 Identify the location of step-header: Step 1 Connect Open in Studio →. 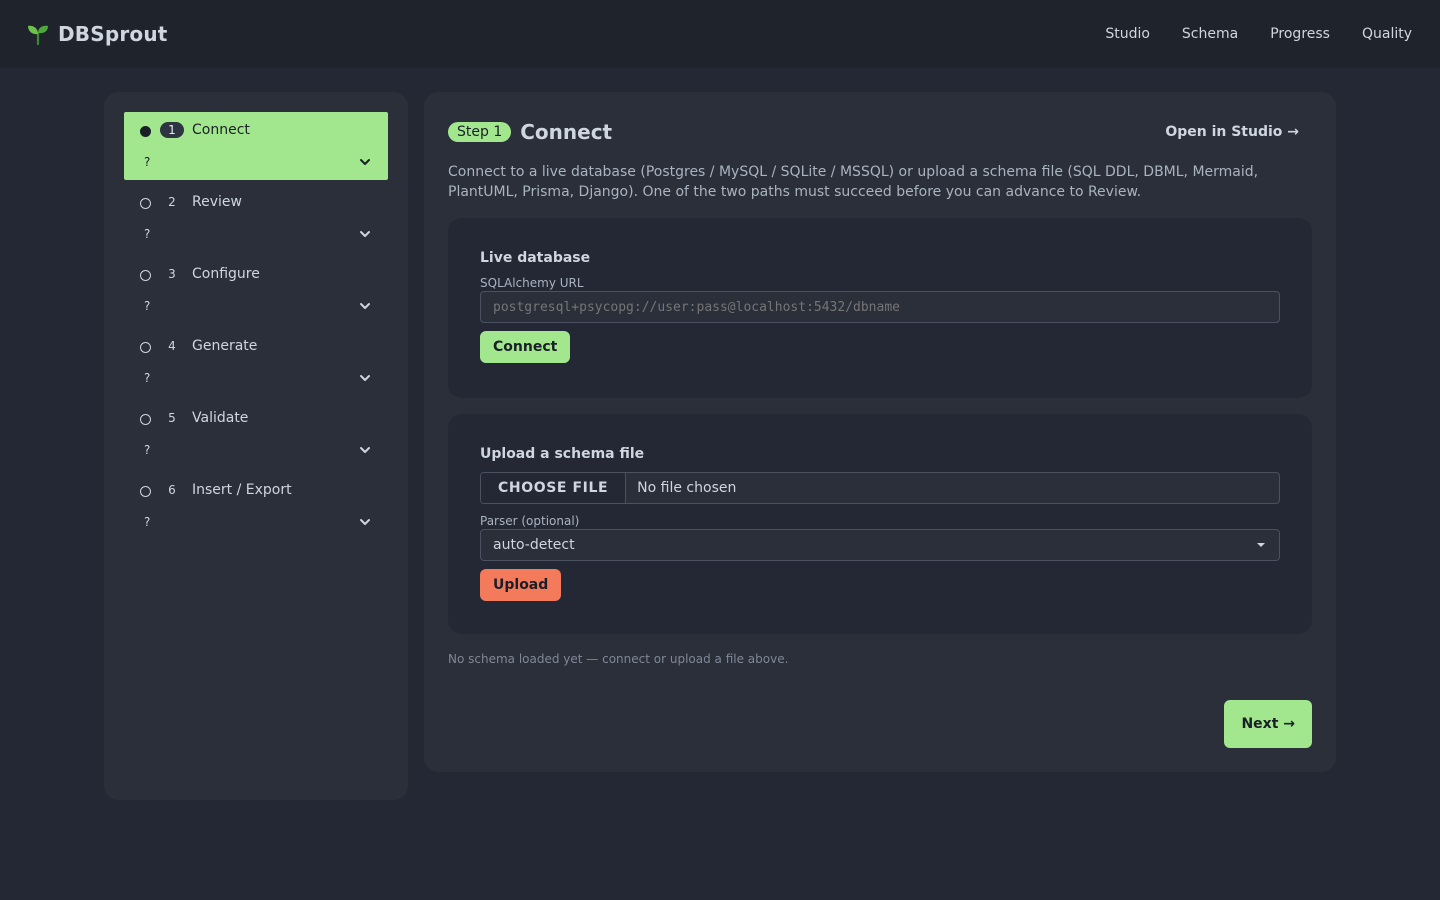
(880, 132).